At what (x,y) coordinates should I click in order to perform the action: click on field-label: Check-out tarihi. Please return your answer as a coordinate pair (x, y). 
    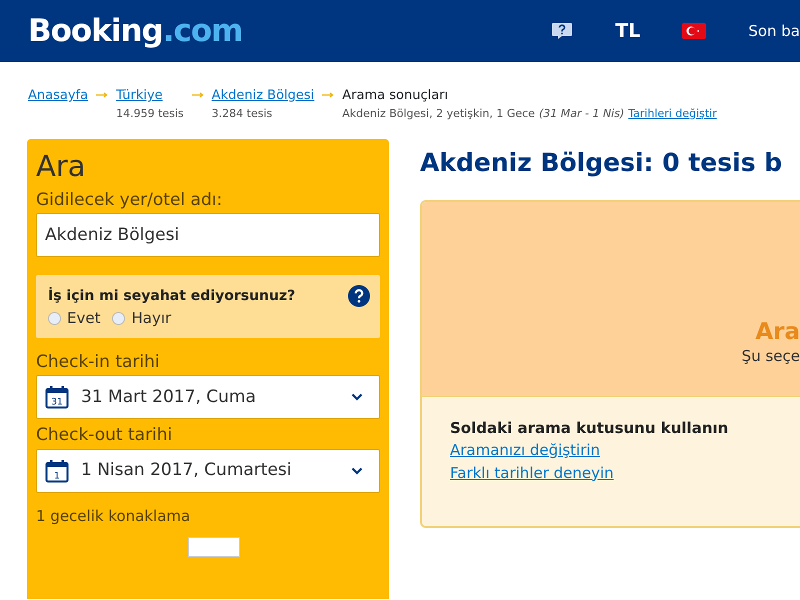
    Looking at the image, I should click on (105, 436).